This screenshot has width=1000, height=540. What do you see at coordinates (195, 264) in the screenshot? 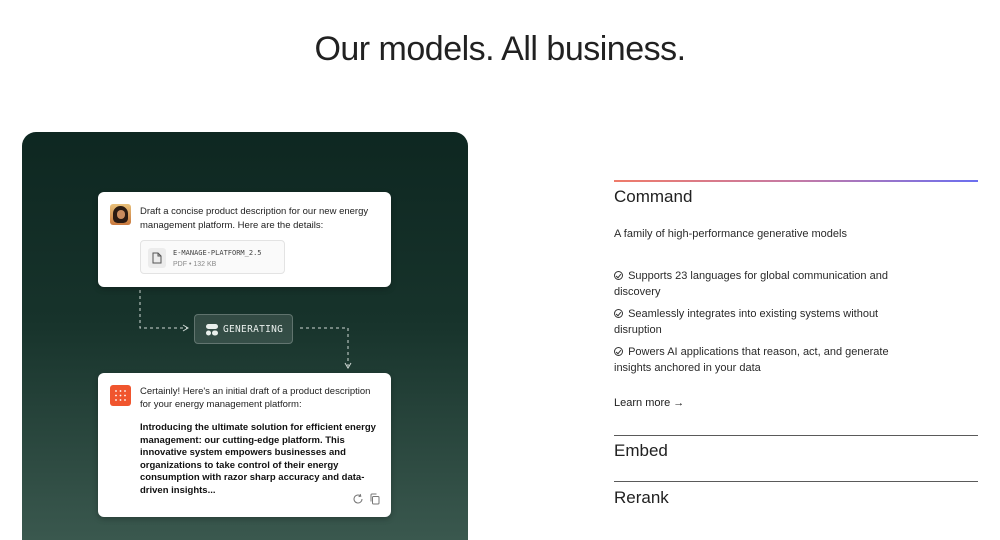
I see `file-meta: PDF • 132 KB` at bounding box center [195, 264].